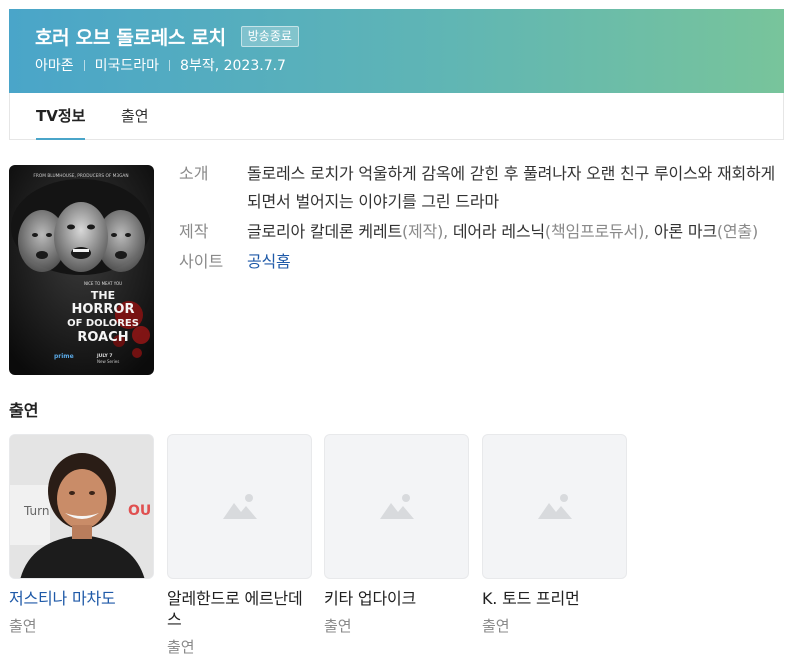  I want to click on producer-name: 데어라 레스닉, so click(499, 231).